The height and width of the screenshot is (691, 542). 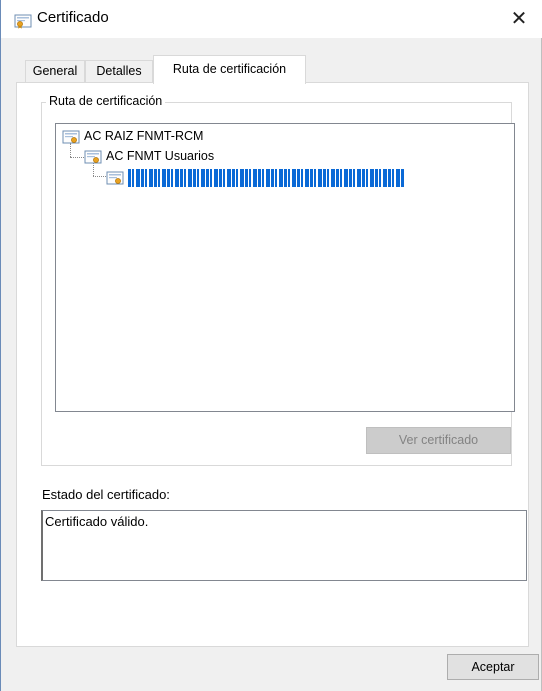 What do you see at coordinates (97, 521) in the screenshot?
I see `status-value: Certificado válido.` at bounding box center [97, 521].